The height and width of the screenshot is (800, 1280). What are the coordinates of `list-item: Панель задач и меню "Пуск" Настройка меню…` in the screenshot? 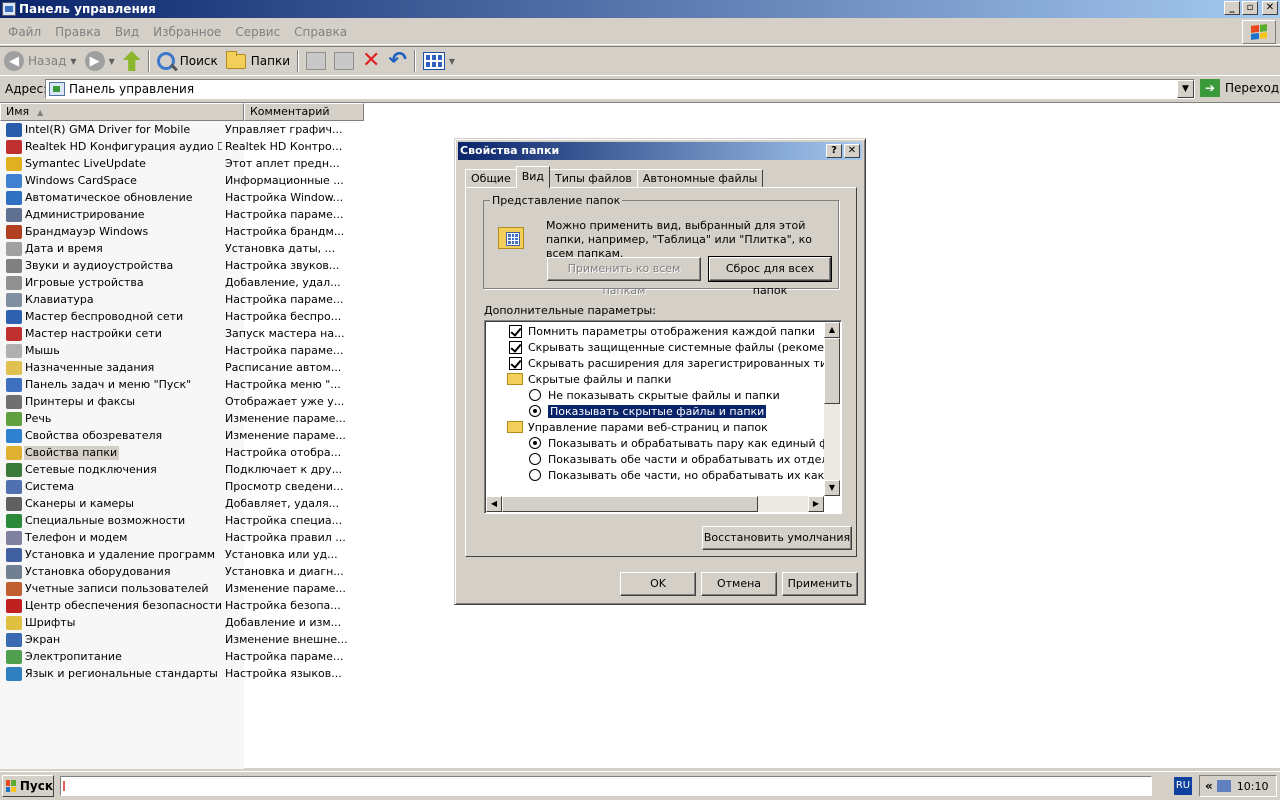 It's located at (210, 384).